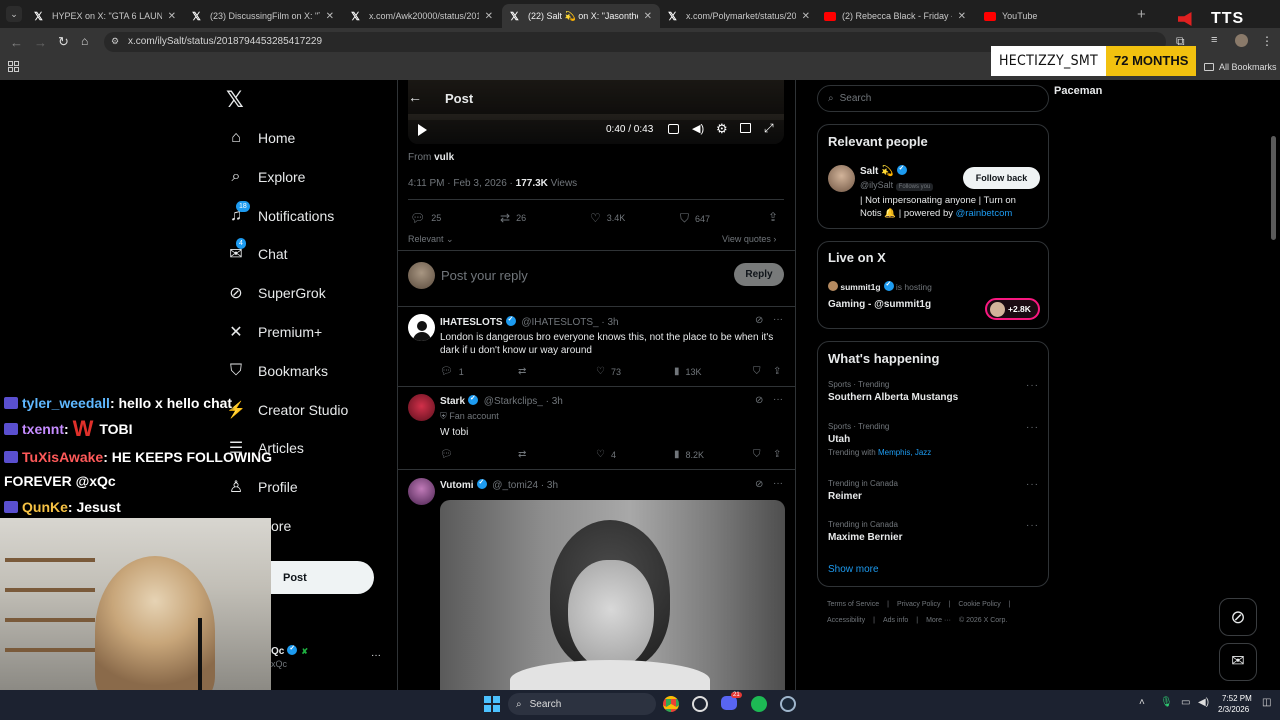  What do you see at coordinates (16, 42) in the screenshot?
I see `back-arrow-icon: ←` at bounding box center [16, 42].